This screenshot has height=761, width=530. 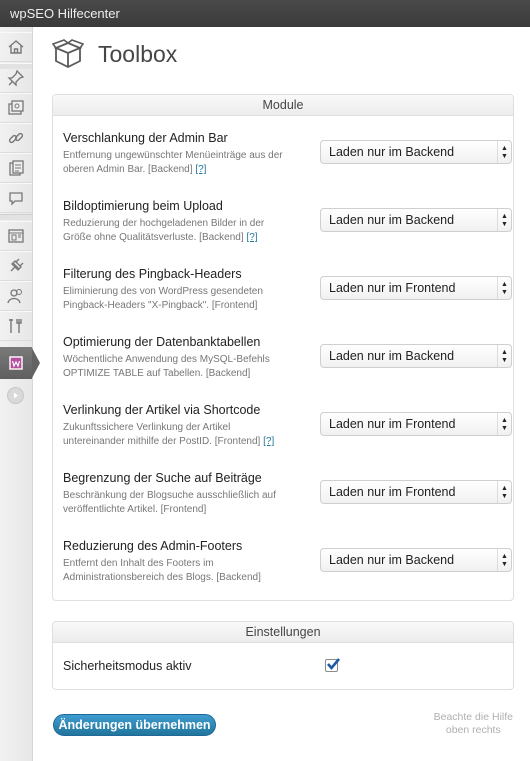 I want to click on sidebar-item-dashboard, so click(x=16, y=47).